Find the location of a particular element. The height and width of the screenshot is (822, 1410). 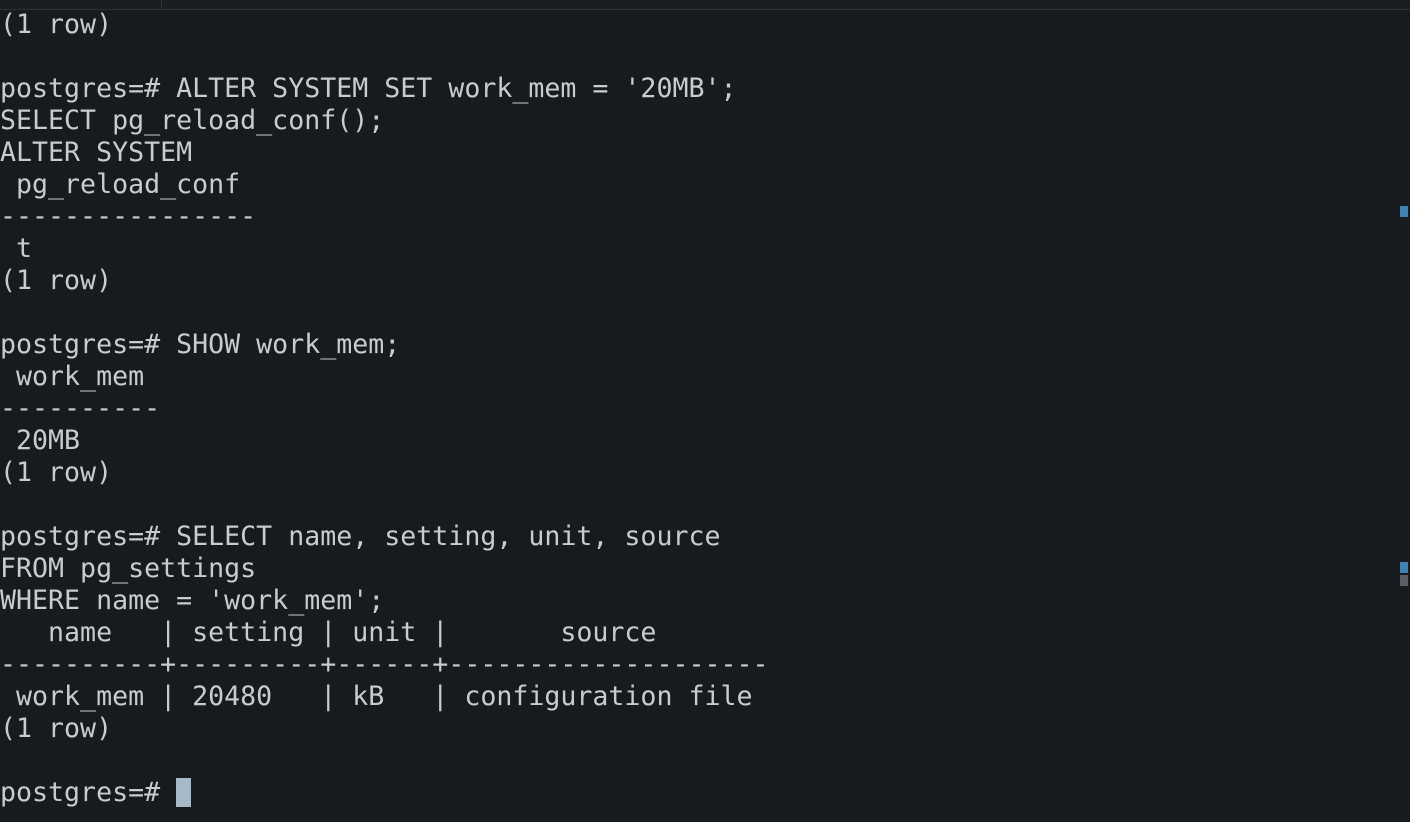

output-line: work_mem is located at coordinates (72, 376).